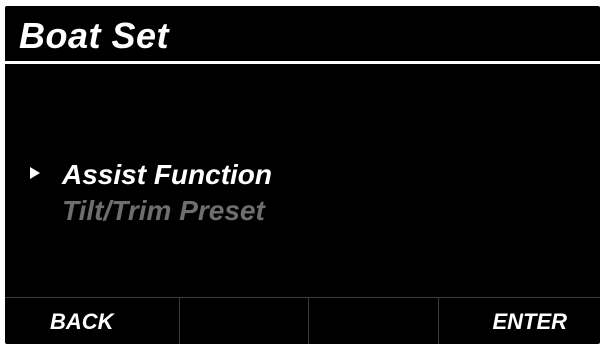 The width and height of the screenshot is (606, 350). What do you see at coordinates (35, 173) in the screenshot?
I see `selection-cursor-icon` at bounding box center [35, 173].